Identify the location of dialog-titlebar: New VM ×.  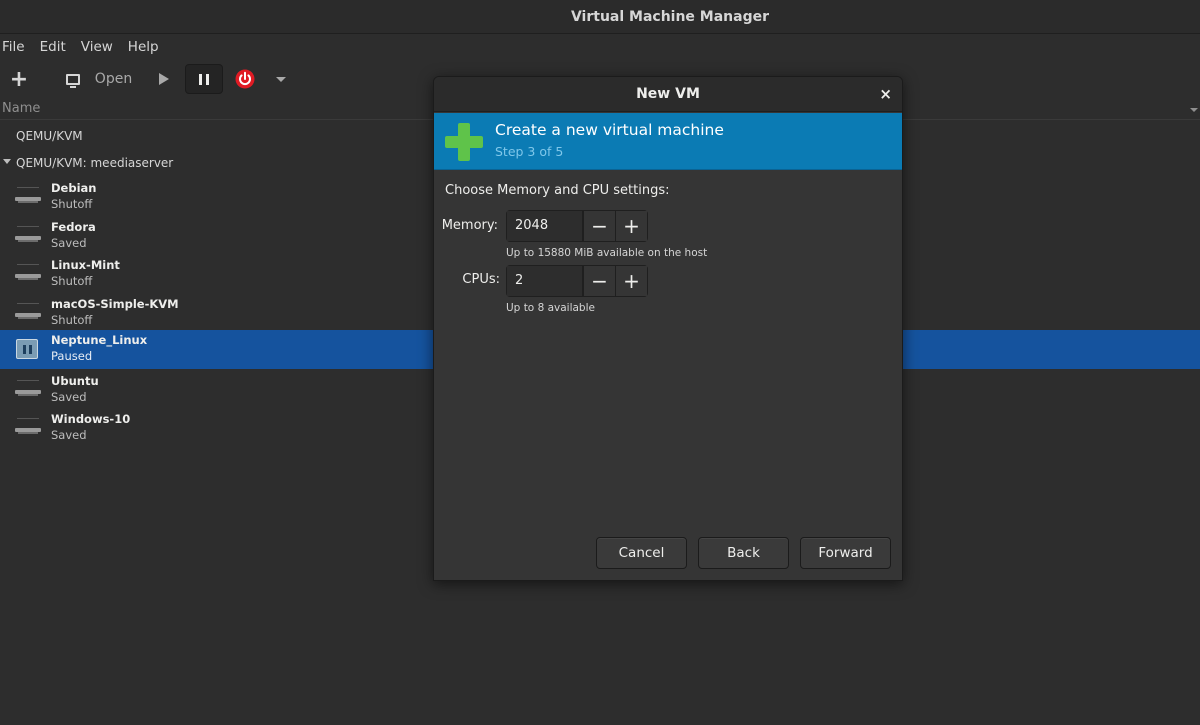
(668, 94).